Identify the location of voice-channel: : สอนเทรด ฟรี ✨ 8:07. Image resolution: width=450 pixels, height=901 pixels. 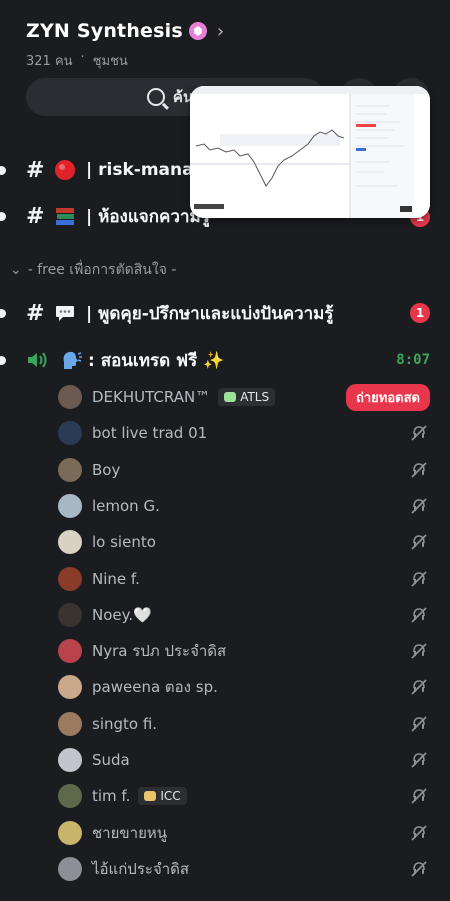
(225, 360).